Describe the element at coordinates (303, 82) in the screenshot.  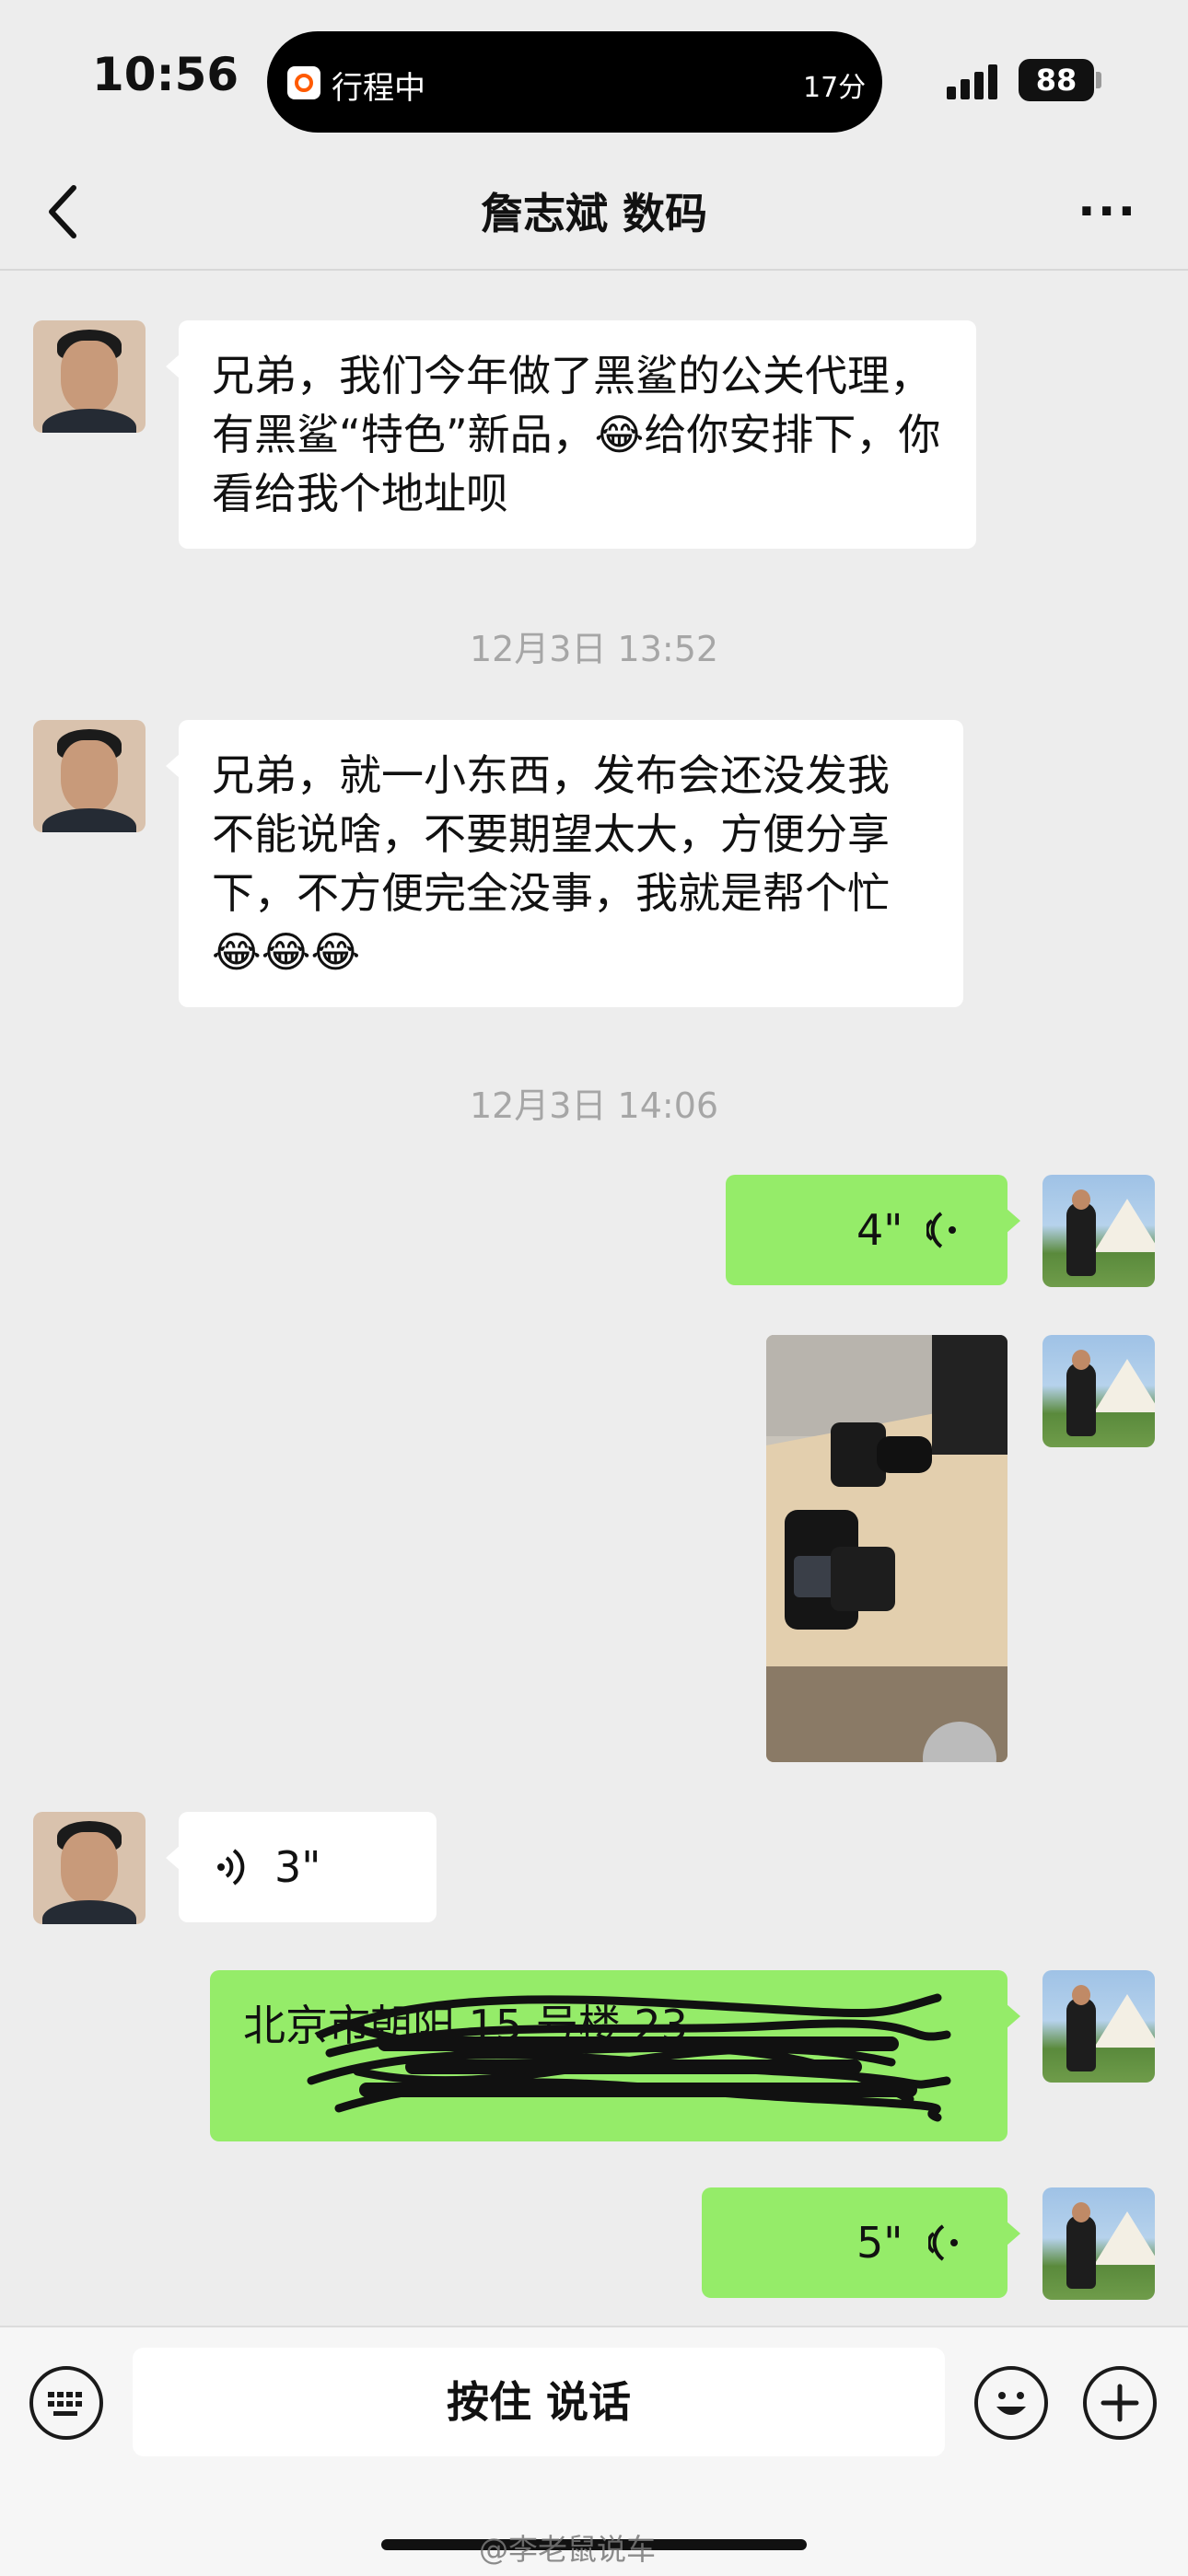
I see `ride-app-icon` at that location.